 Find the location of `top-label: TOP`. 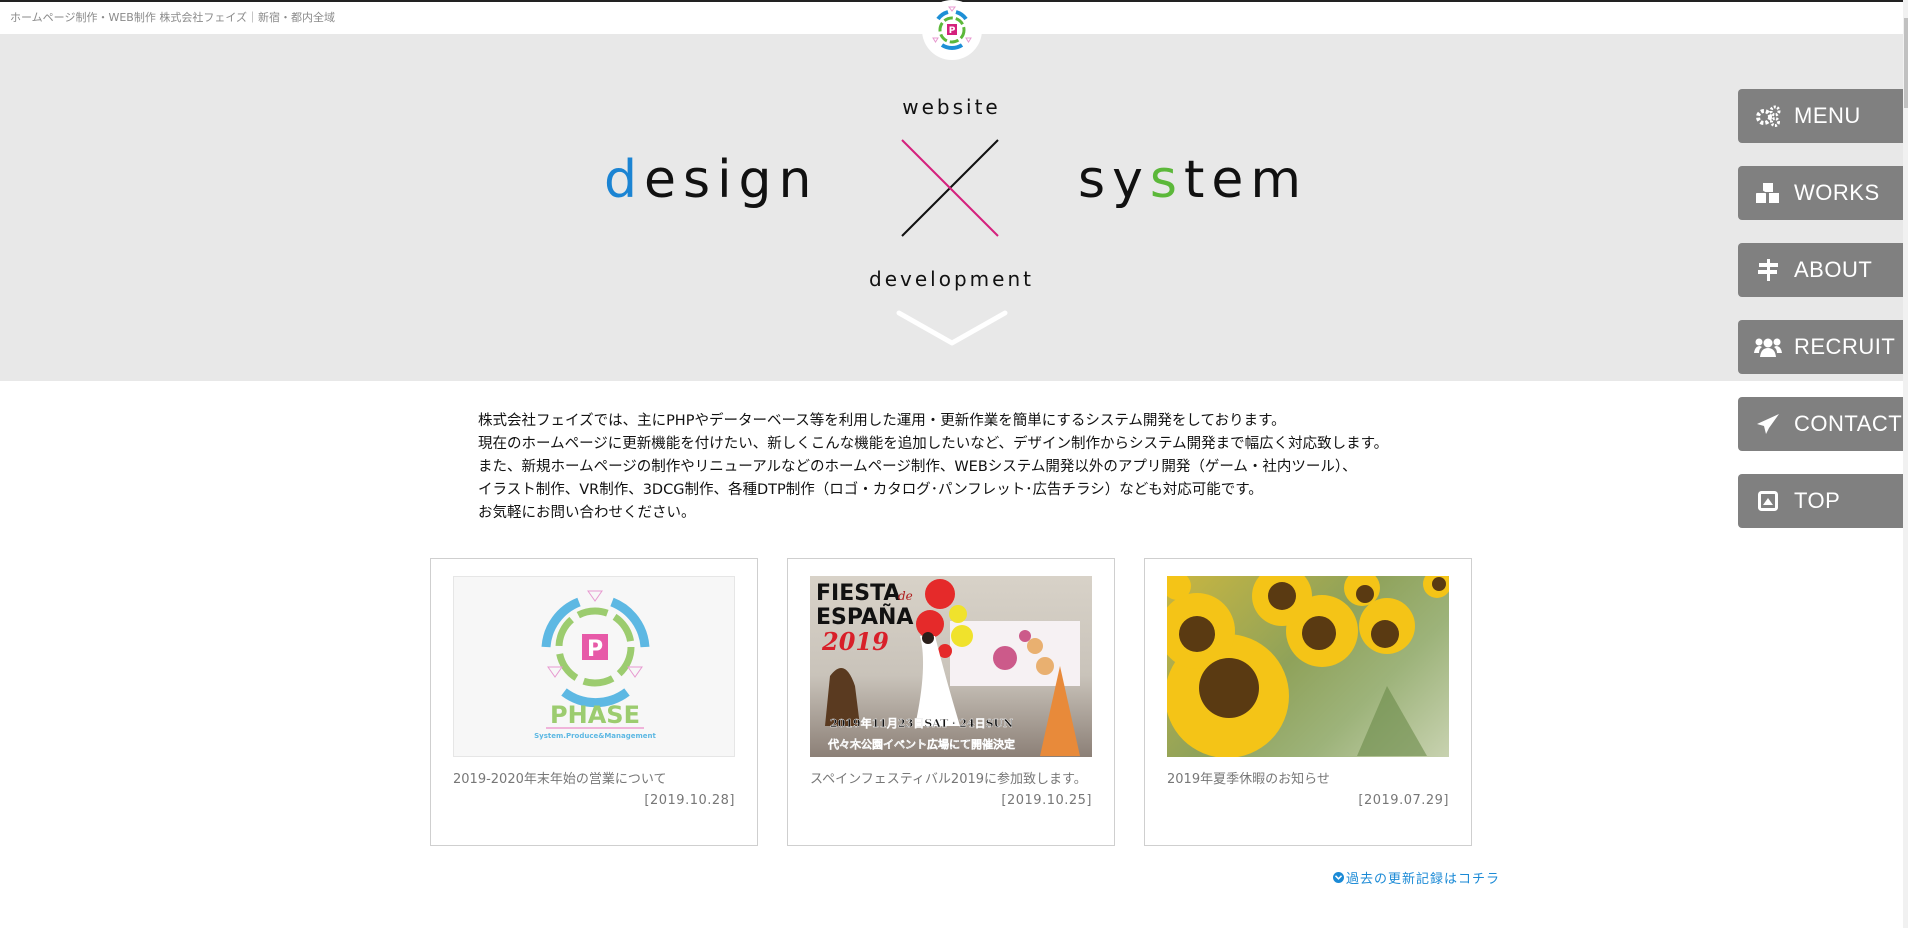

top-label: TOP is located at coordinates (1817, 500).